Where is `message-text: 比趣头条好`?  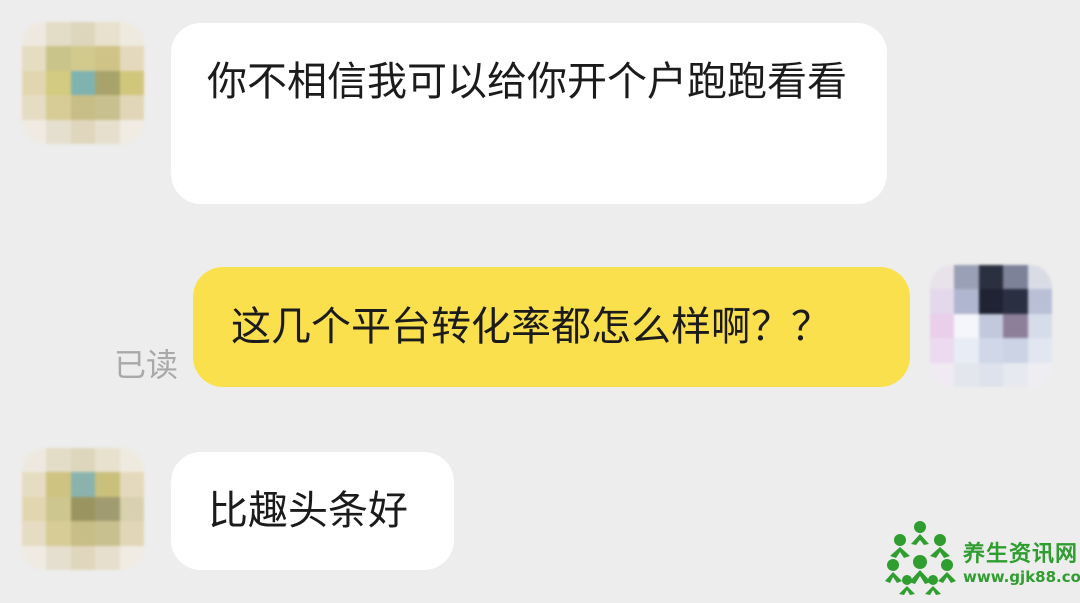 message-text: 比趣头条好 is located at coordinates (308, 511).